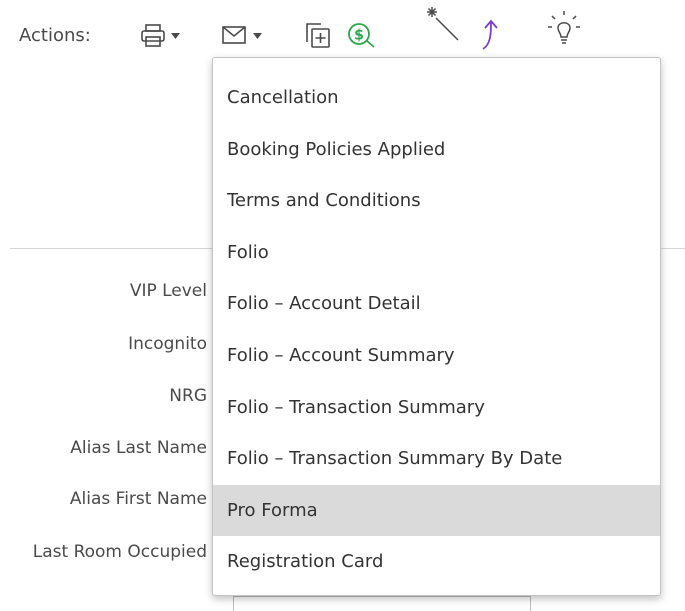 This screenshot has height=611, width=685. I want to click on menu-item-terms-and-conditions: Terms and Conditions, so click(436, 201).